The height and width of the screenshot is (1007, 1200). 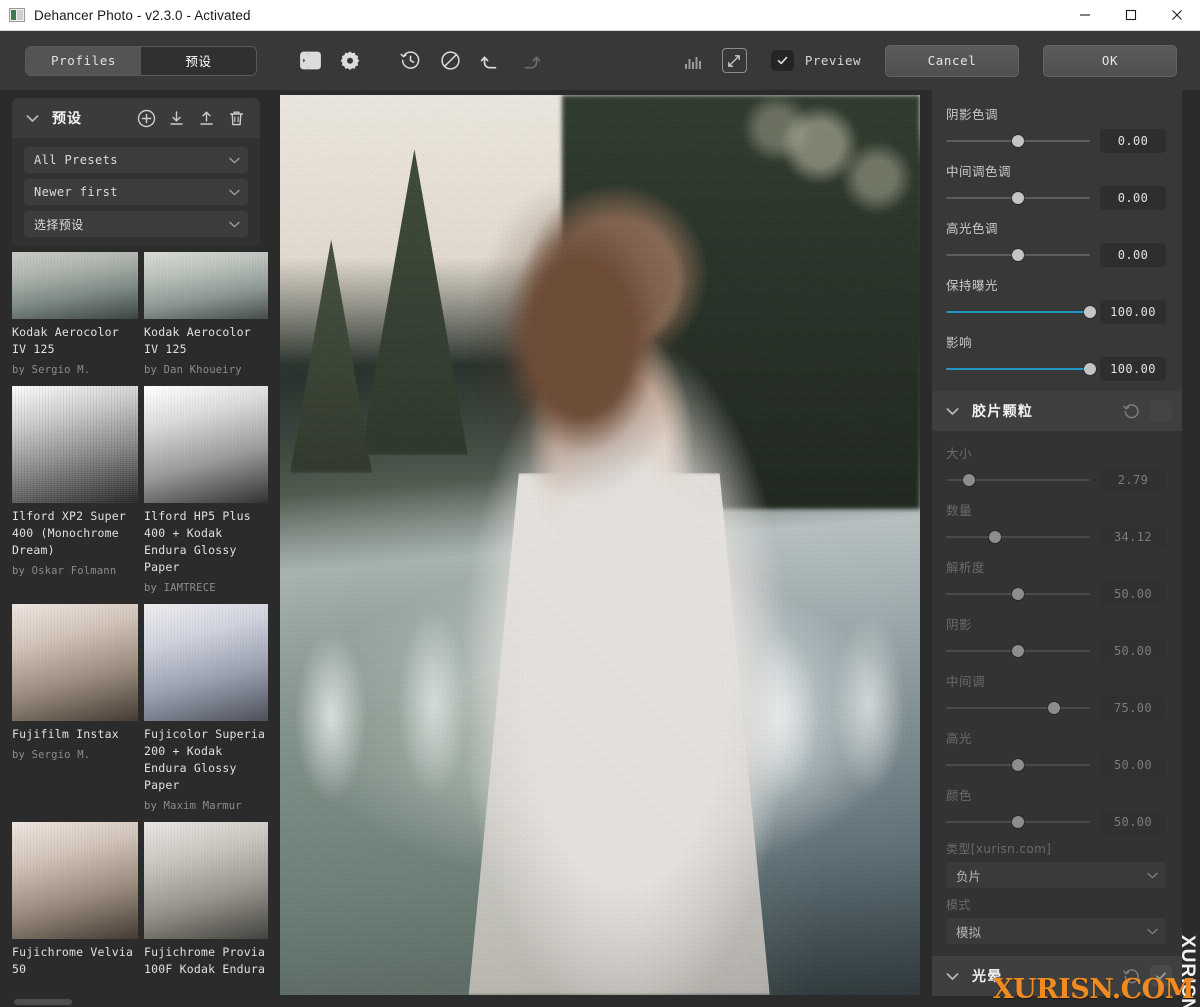 What do you see at coordinates (146, 118) in the screenshot?
I see `add-preset-icon` at bounding box center [146, 118].